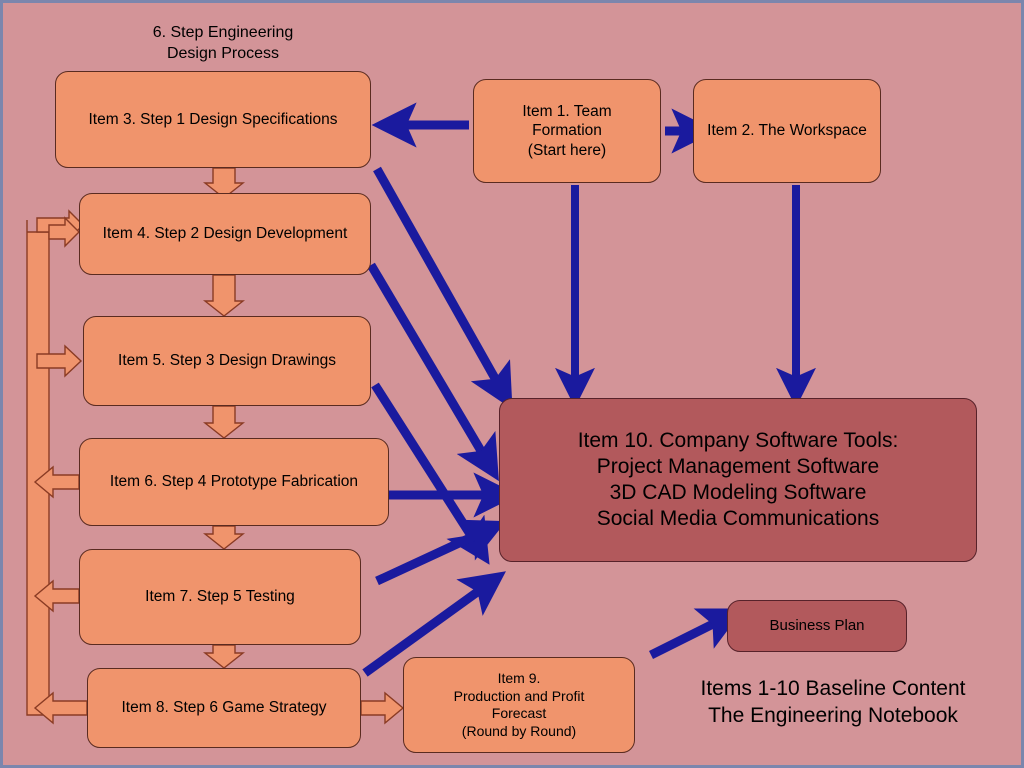 The image size is (1024, 768). I want to click on node-item-8: Item 8. Step 6 Game Strategy, so click(224, 708).